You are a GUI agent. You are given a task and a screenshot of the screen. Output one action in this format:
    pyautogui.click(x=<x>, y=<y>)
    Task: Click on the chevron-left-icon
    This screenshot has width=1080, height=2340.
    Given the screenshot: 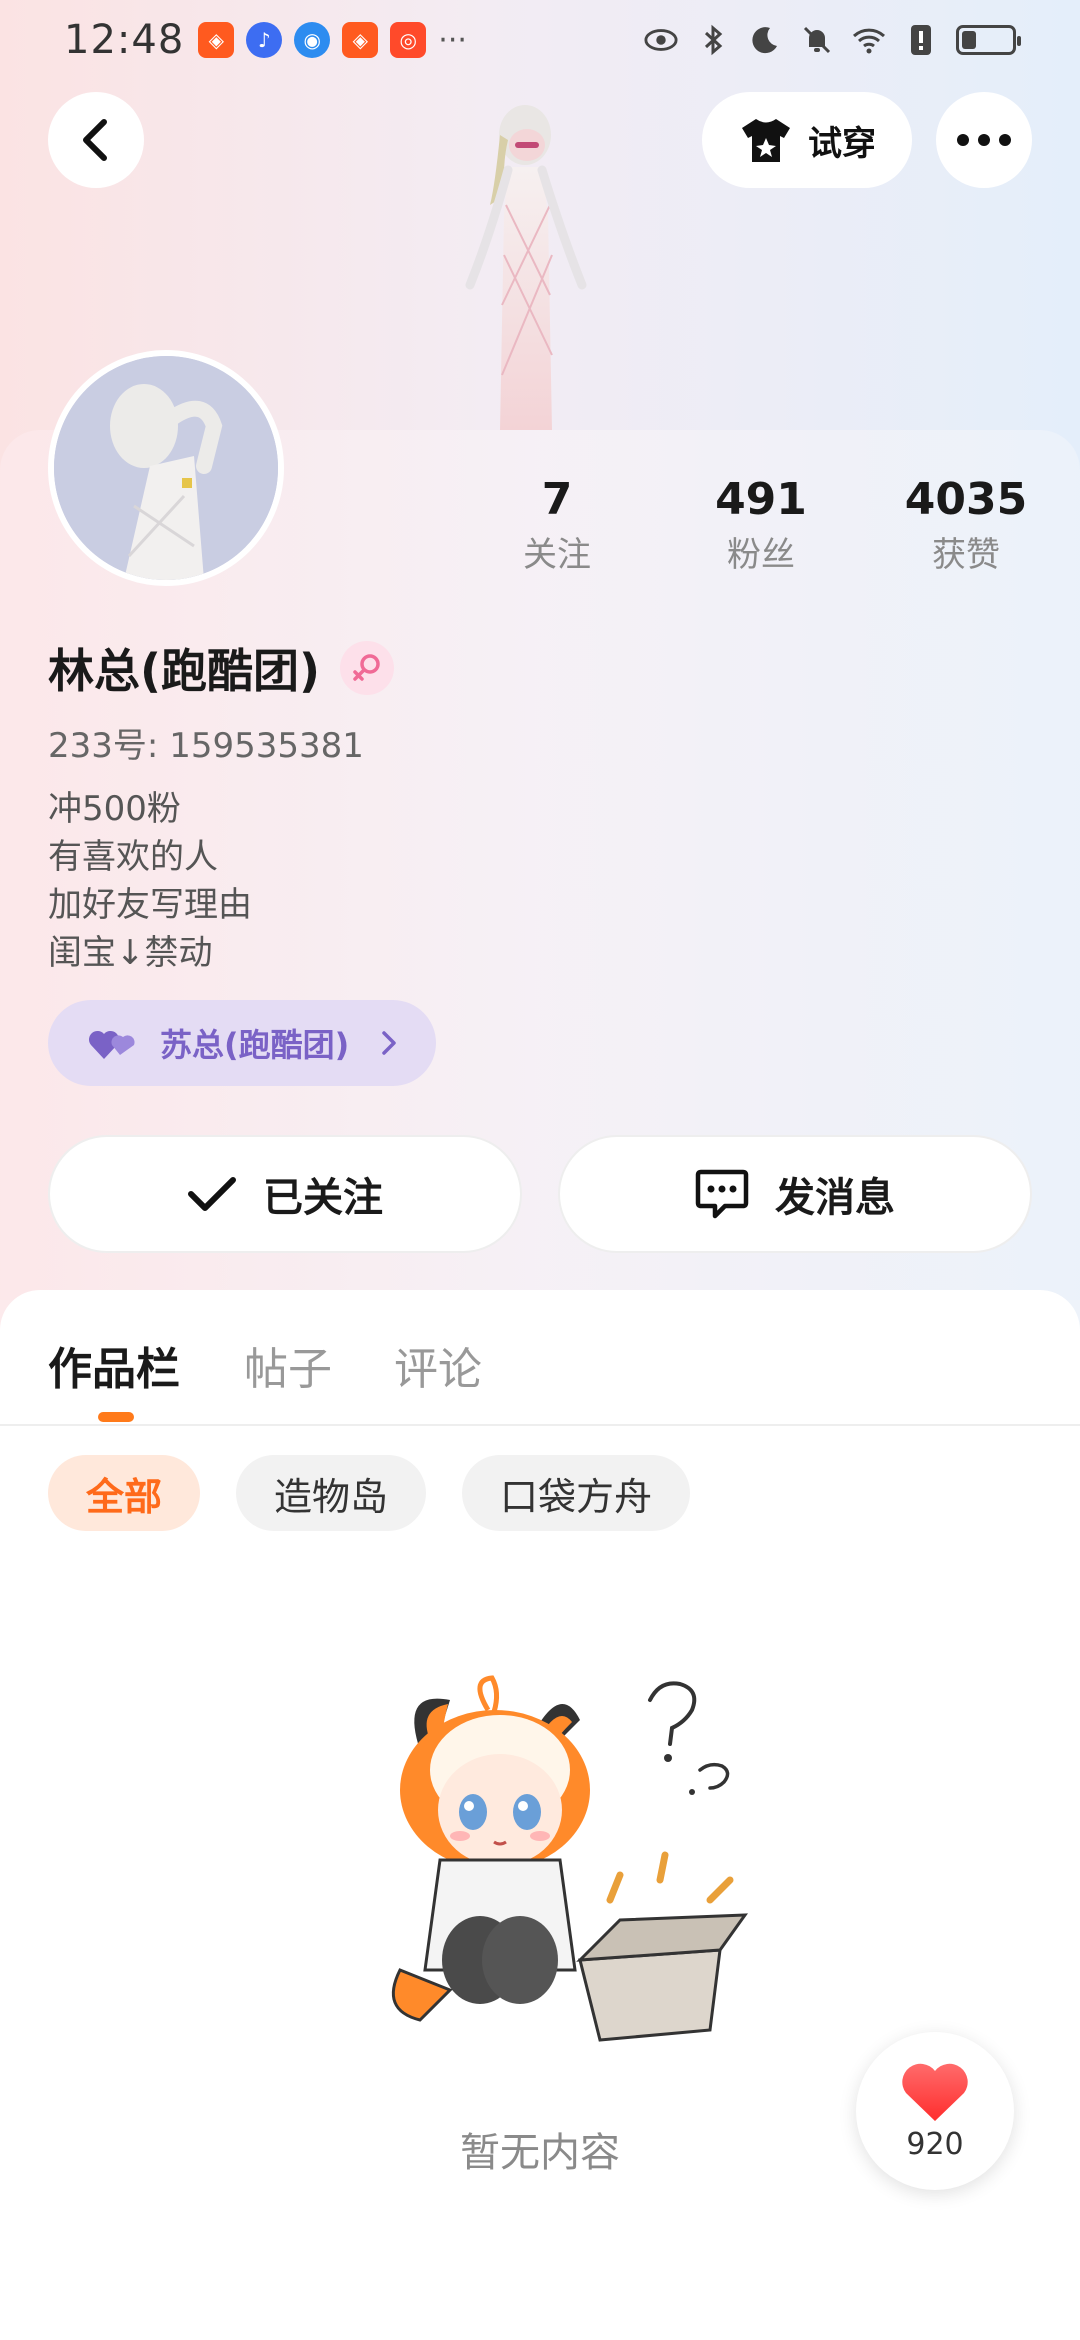 What is the action you would take?
    pyautogui.click(x=95, y=140)
    